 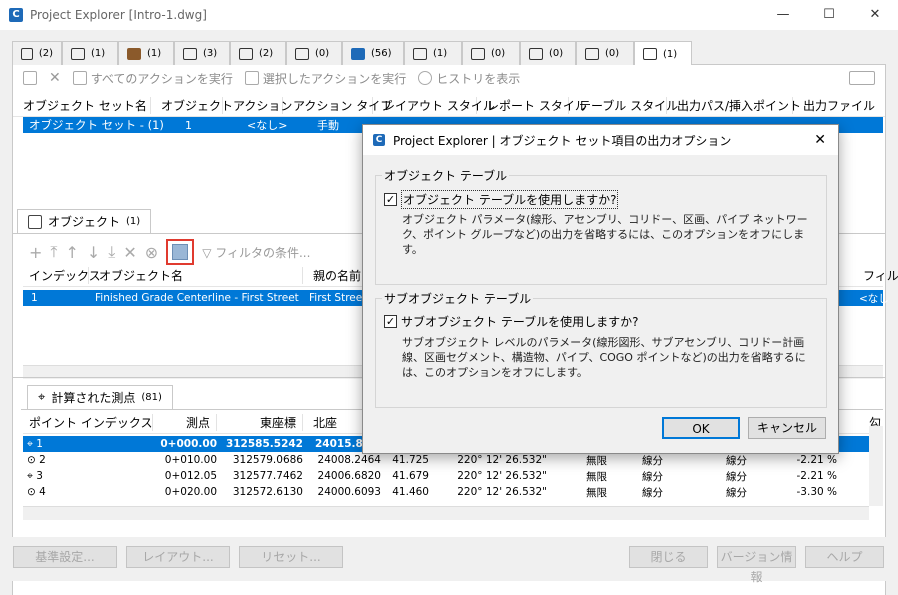 I want to click on move-up-icon: ↑, so click(x=71, y=252).